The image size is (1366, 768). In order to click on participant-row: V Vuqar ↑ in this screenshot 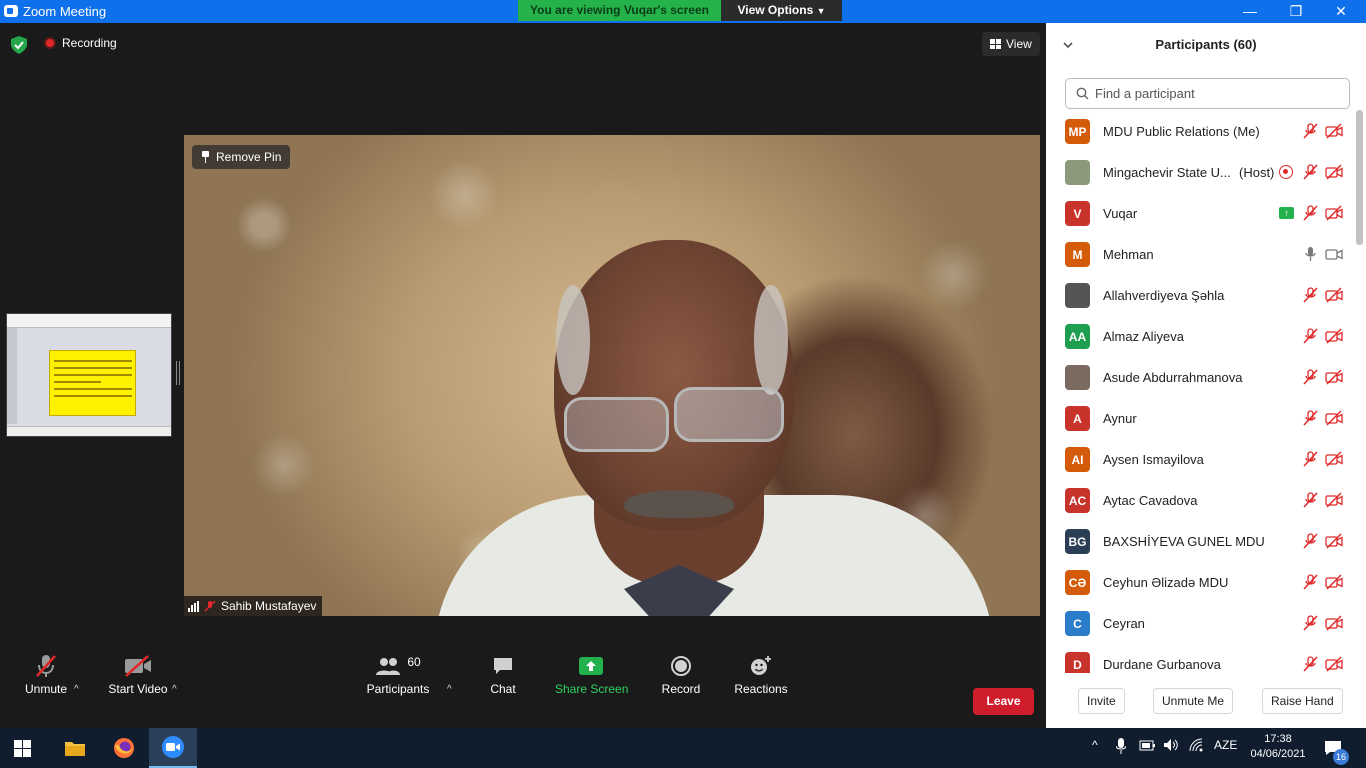, I will do `click(1200, 213)`.